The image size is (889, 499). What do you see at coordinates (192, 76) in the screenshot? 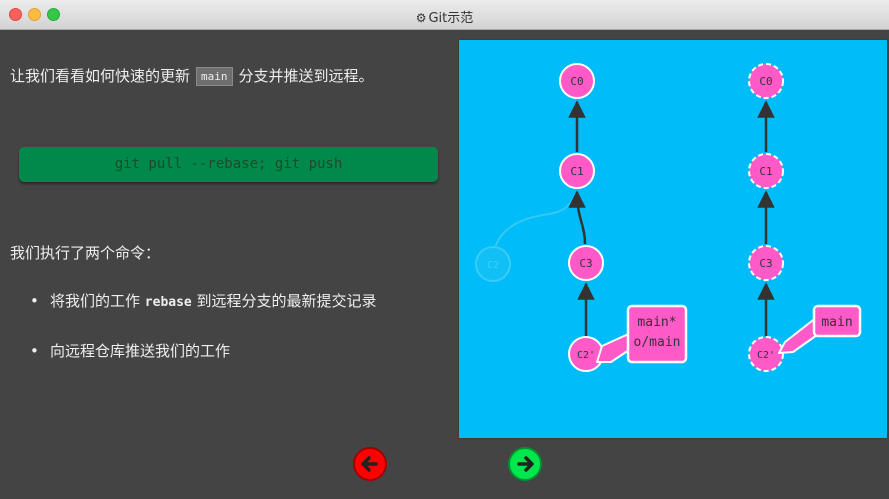
I see `intro-text: 让我们看看如何快速的更新 main 分支并推送到远程。` at bounding box center [192, 76].